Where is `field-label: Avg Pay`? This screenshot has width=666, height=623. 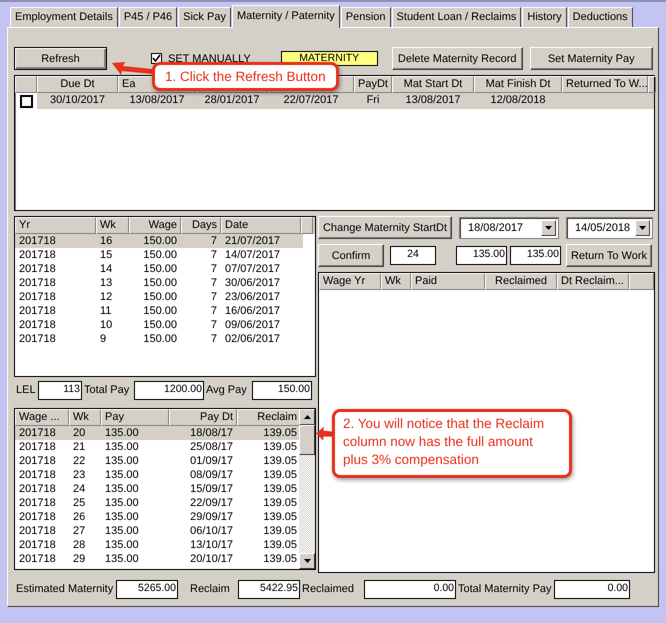 field-label: Avg Pay is located at coordinates (226, 390).